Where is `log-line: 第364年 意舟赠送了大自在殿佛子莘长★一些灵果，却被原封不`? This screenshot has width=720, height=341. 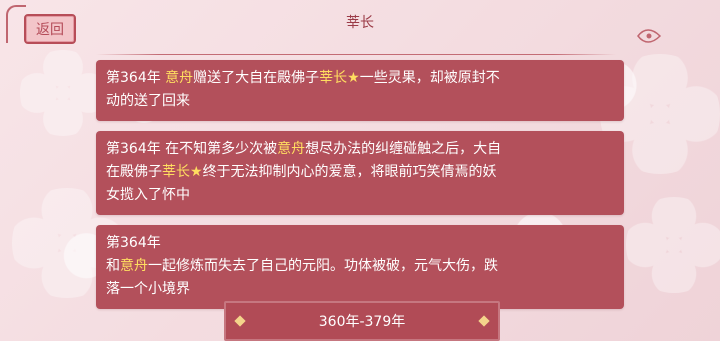
log-line: 第364年 意舟赠送了大自在殿佛子莘长★一些灵果，却被原封不 is located at coordinates (360, 78).